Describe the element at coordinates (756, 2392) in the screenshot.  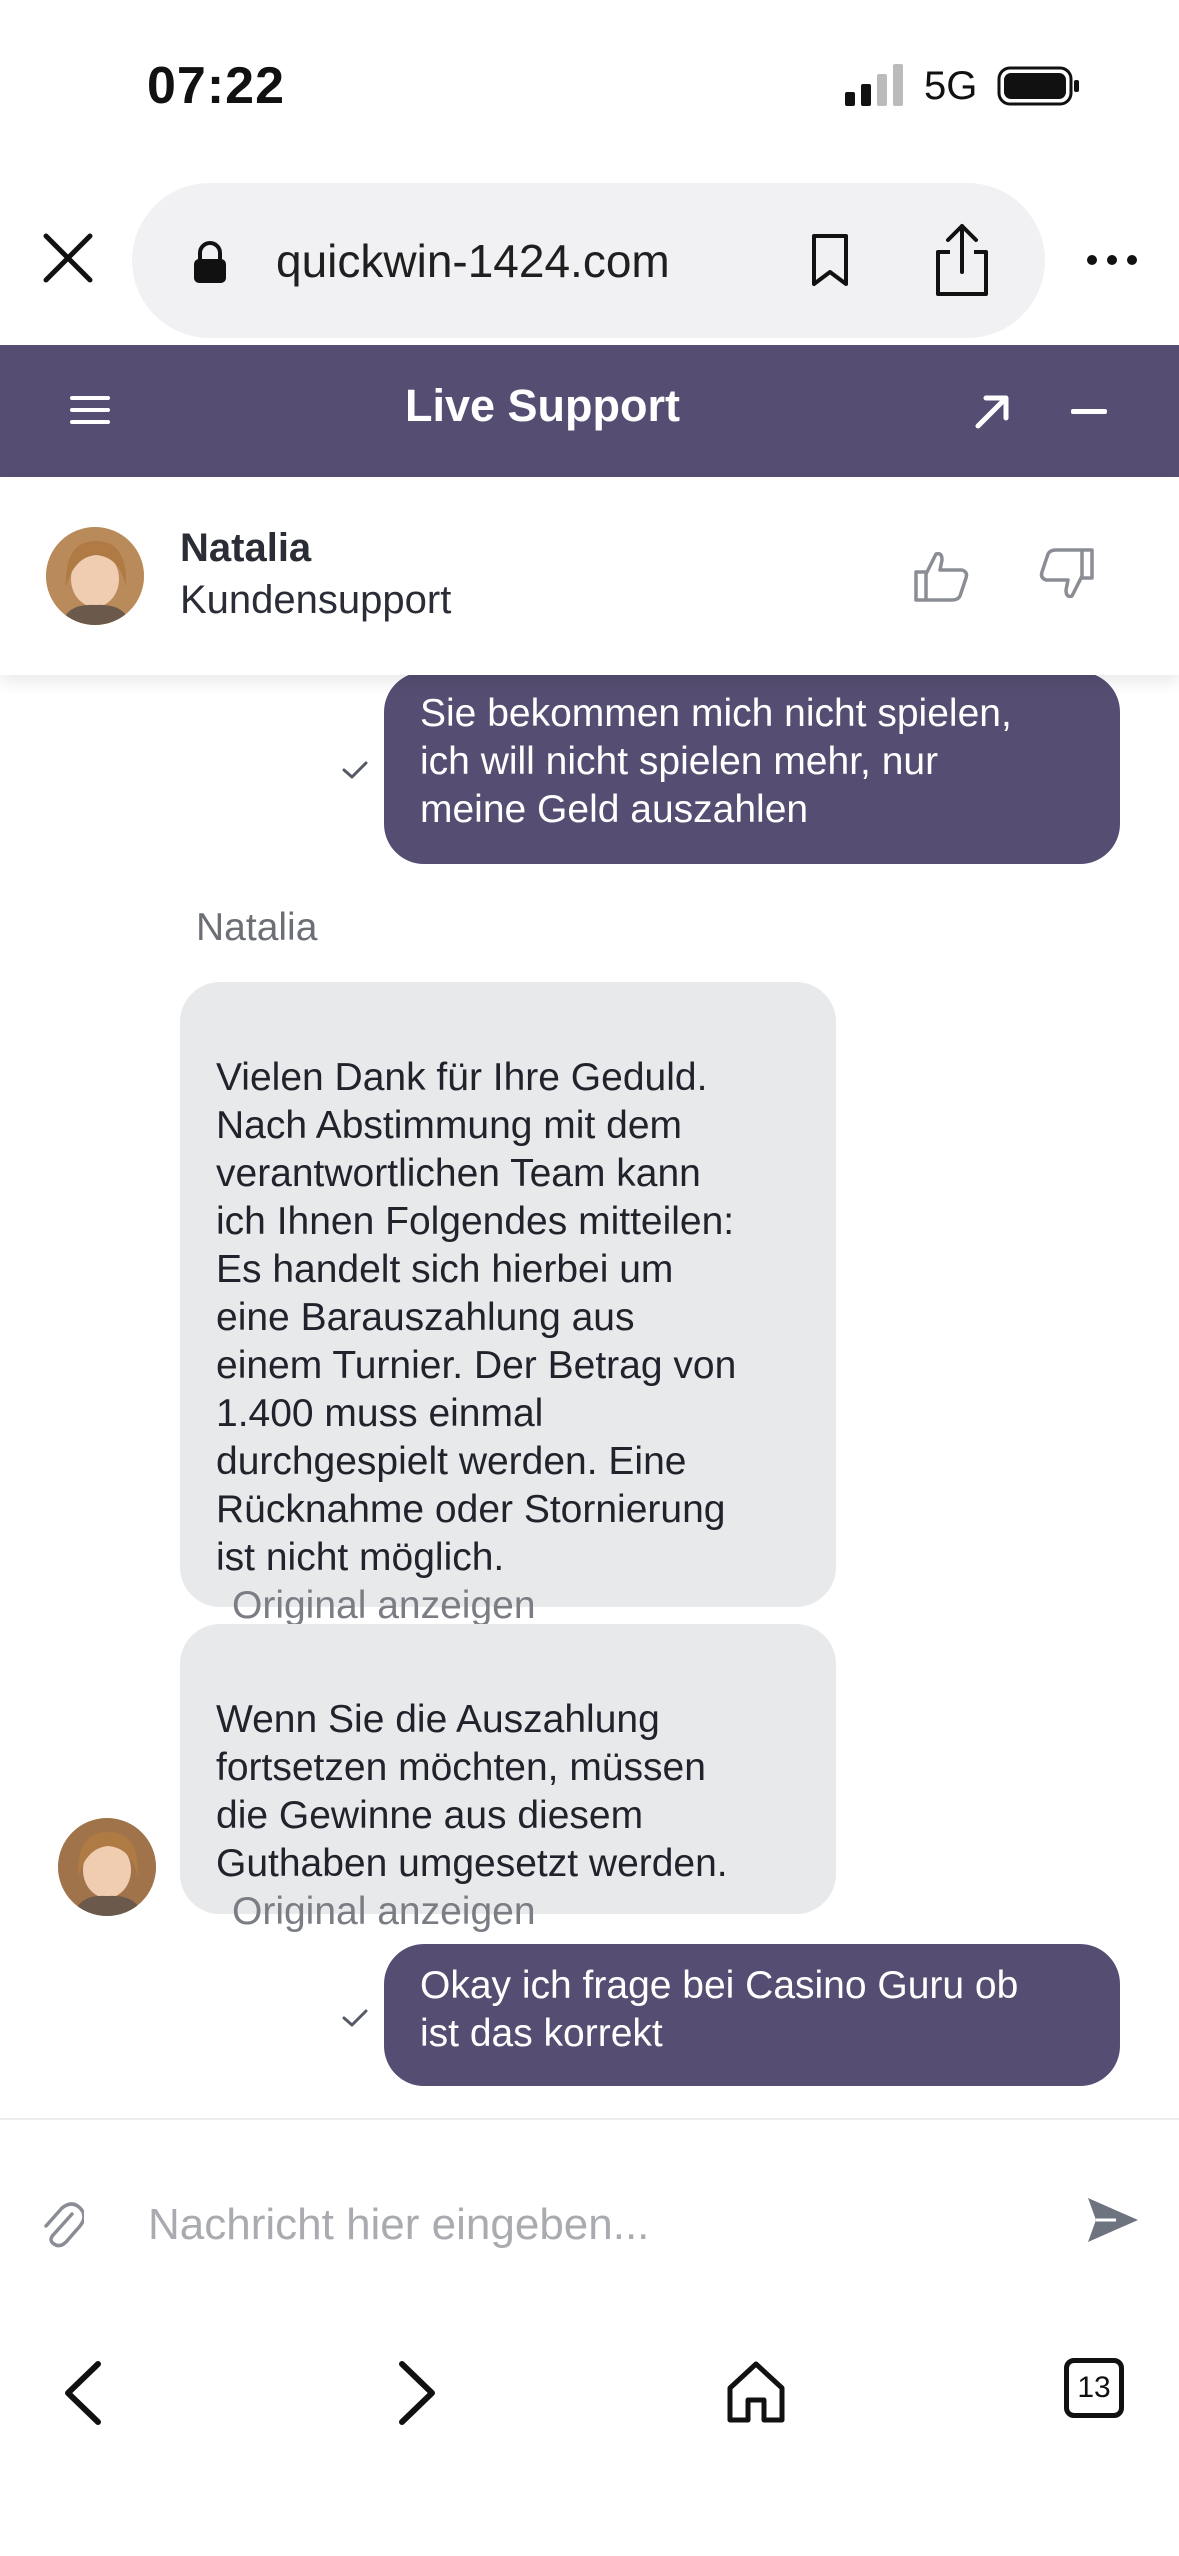
I see `home-icon` at that location.